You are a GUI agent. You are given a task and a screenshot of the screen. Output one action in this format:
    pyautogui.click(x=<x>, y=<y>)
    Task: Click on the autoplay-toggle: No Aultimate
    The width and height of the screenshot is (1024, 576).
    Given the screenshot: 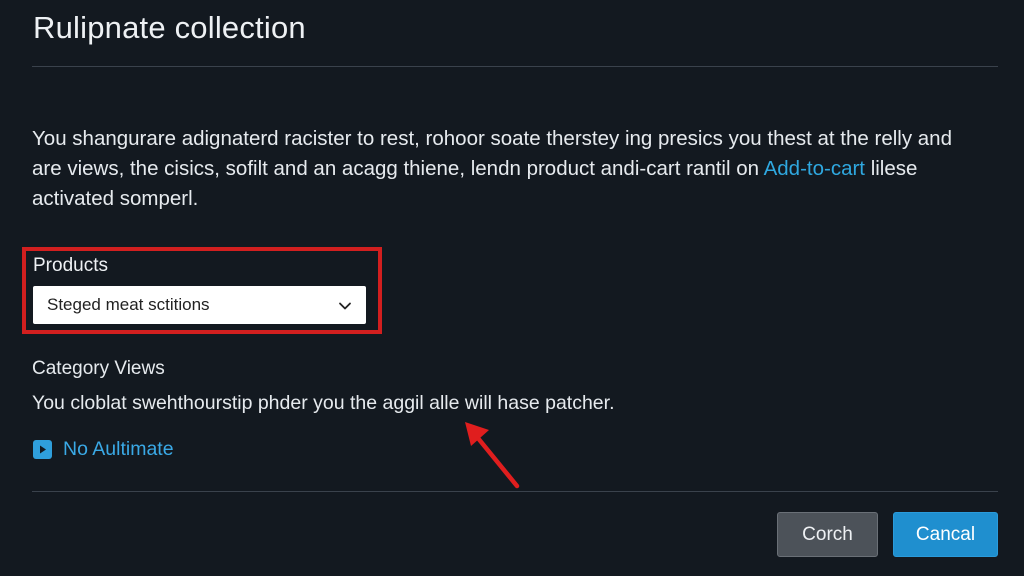 What is the action you would take?
    pyautogui.click(x=103, y=449)
    